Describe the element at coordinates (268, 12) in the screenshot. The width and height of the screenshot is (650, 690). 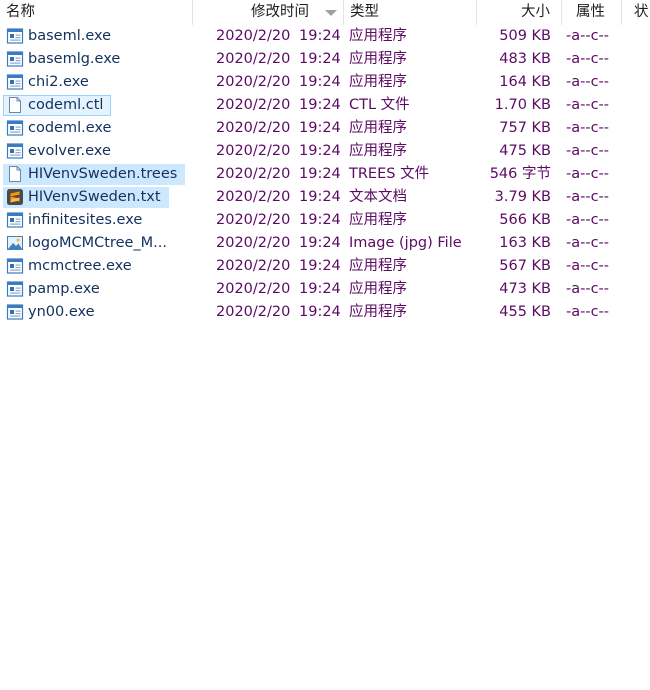
I see `column-header-date-modified: 修改时间` at that location.